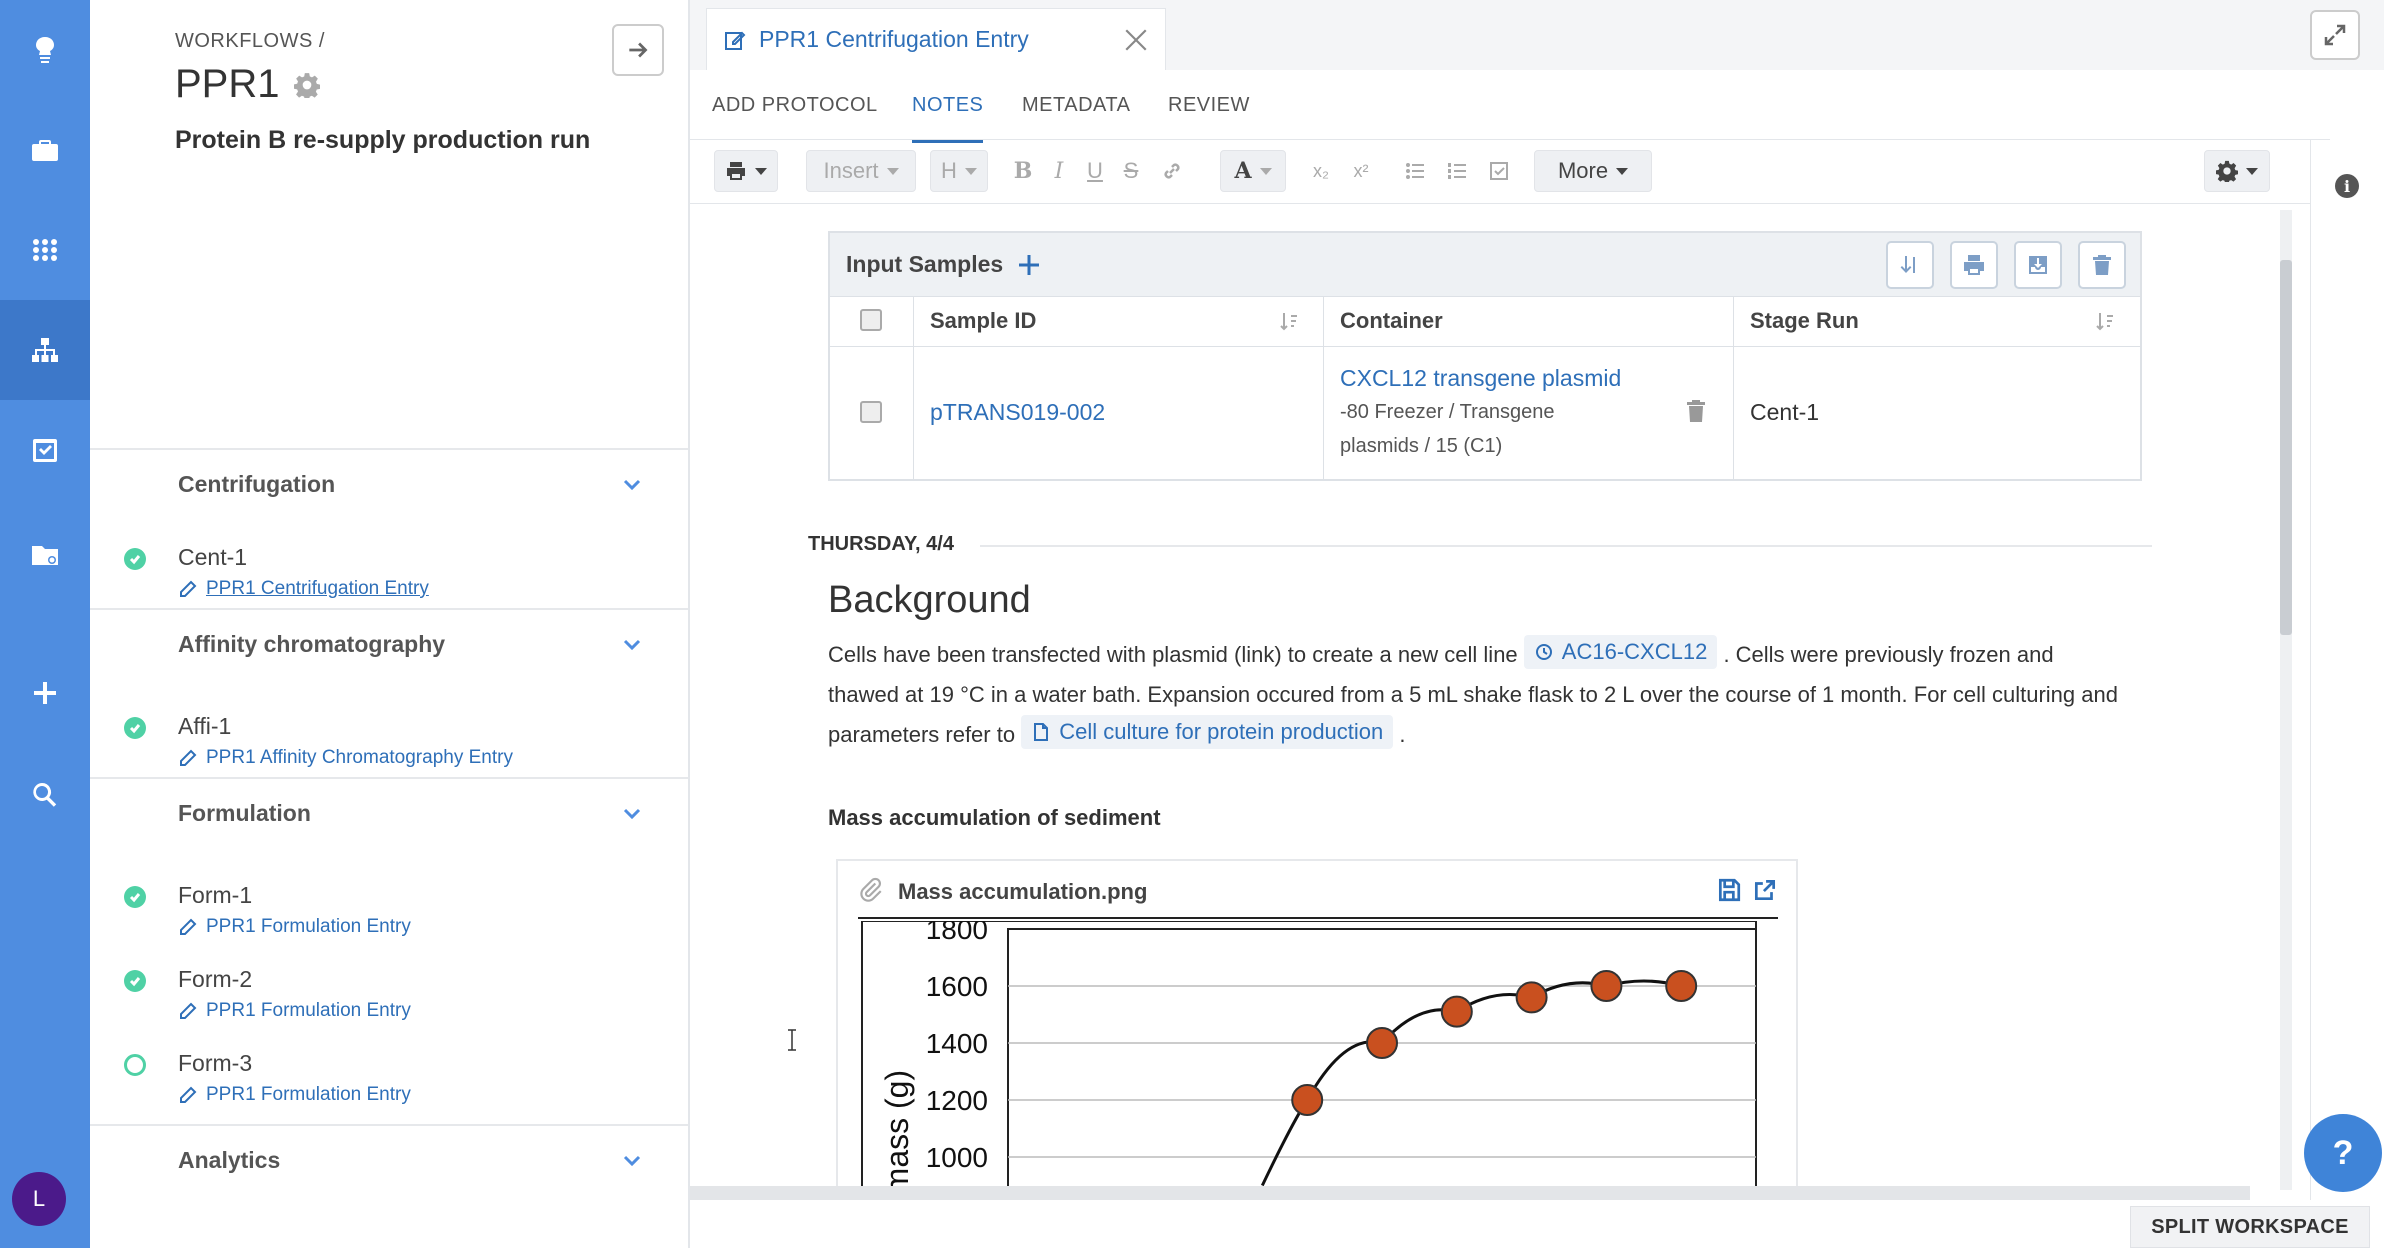 The width and height of the screenshot is (2384, 1248). What do you see at coordinates (250, 41) in the screenshot?
I see `breadcrumb: WORKFLOWS /` at bounding box center [250, 41].